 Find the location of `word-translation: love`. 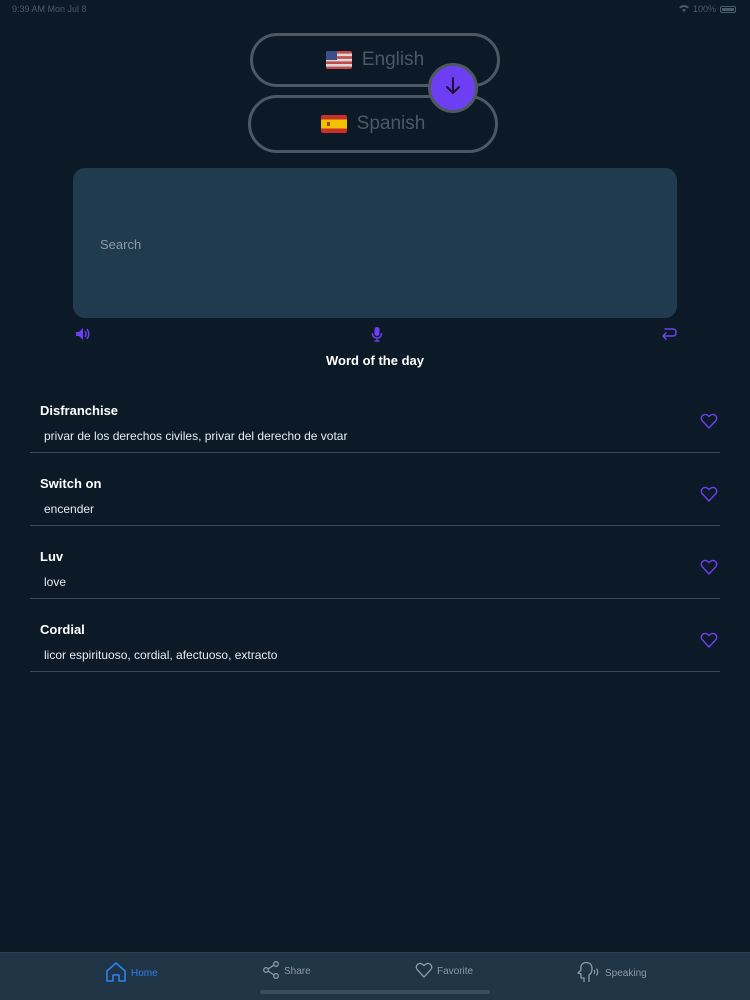

word-translation: love is located at coordinates (55, 582).